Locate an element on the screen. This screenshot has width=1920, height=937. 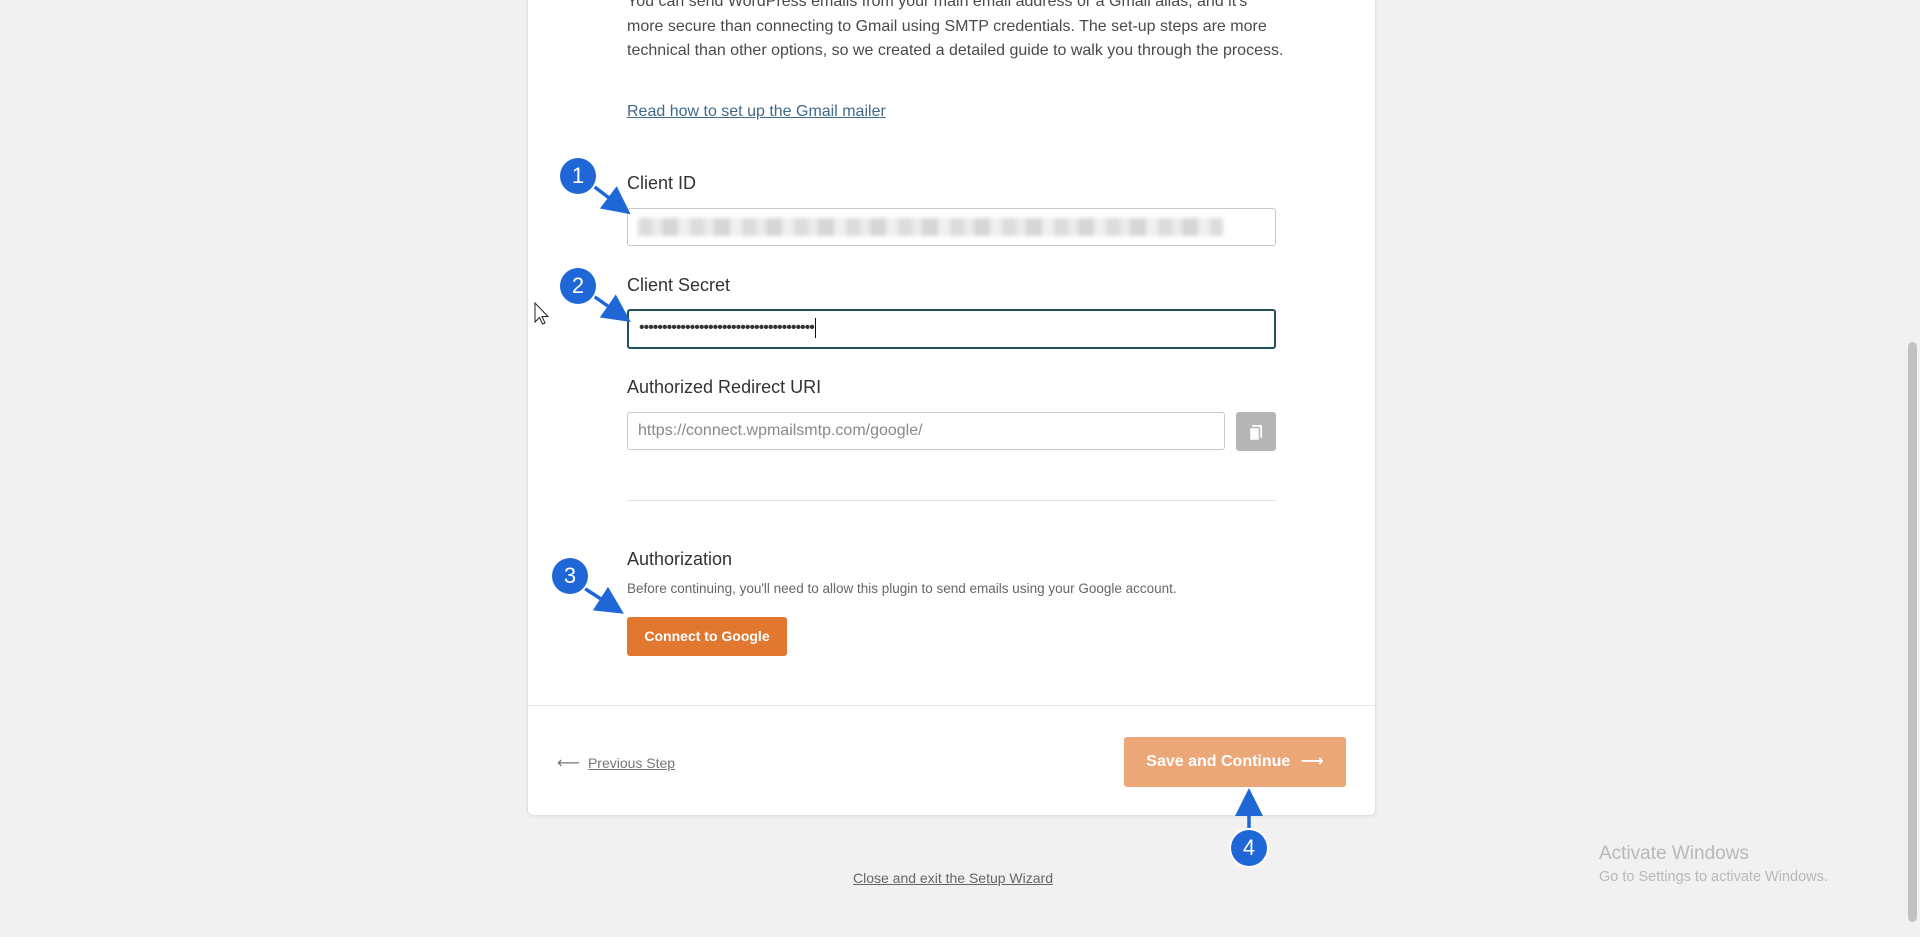
mouse-cursor-icon is located at coordinates (542, 313).